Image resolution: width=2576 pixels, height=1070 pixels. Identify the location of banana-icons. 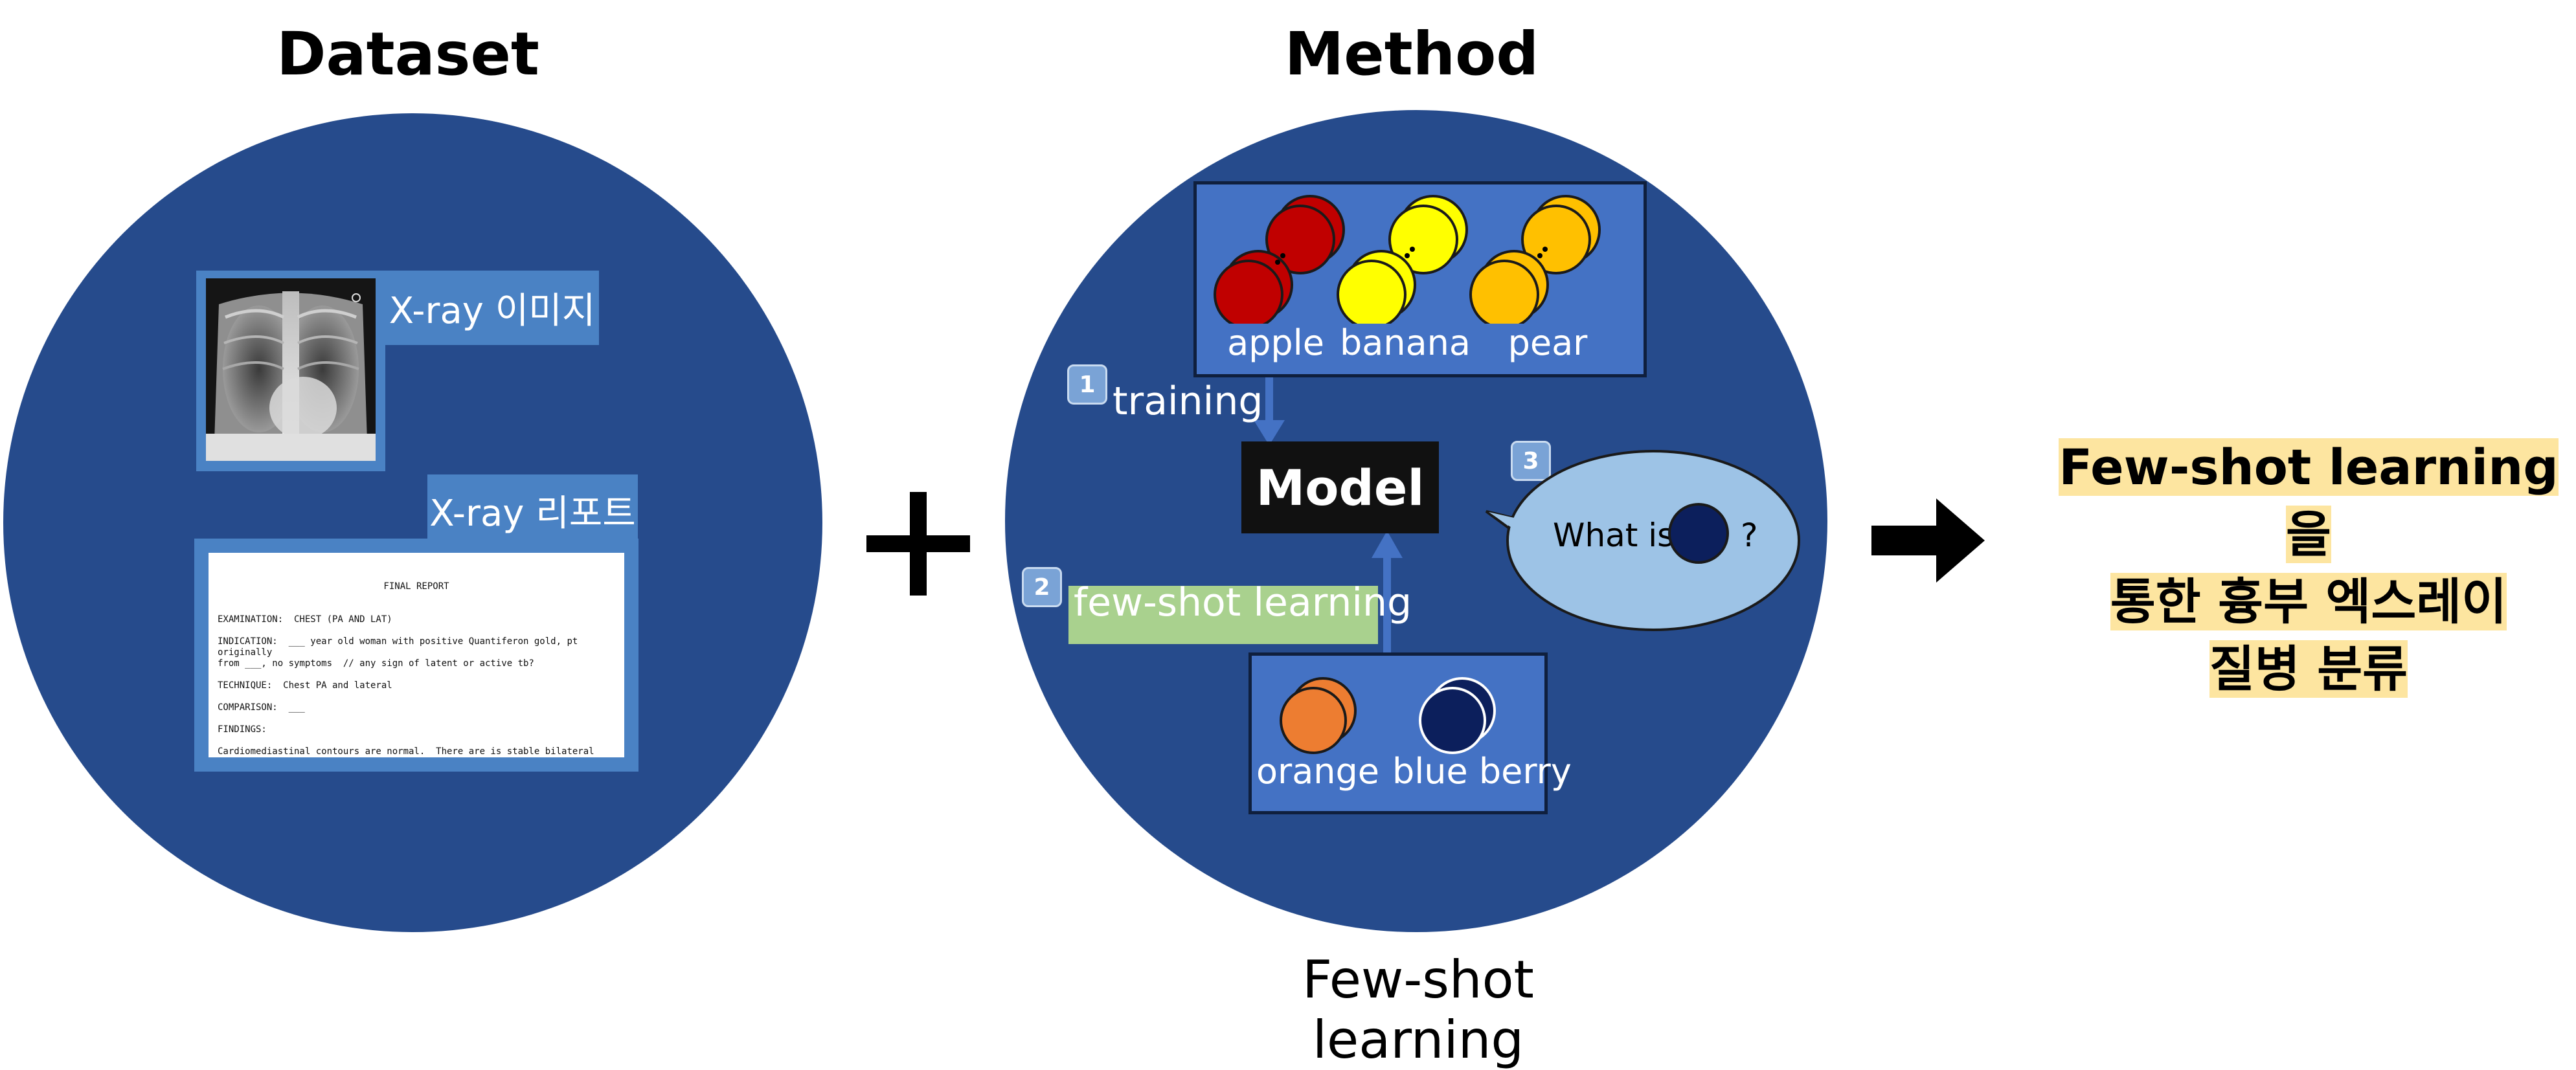
(1402, 259).